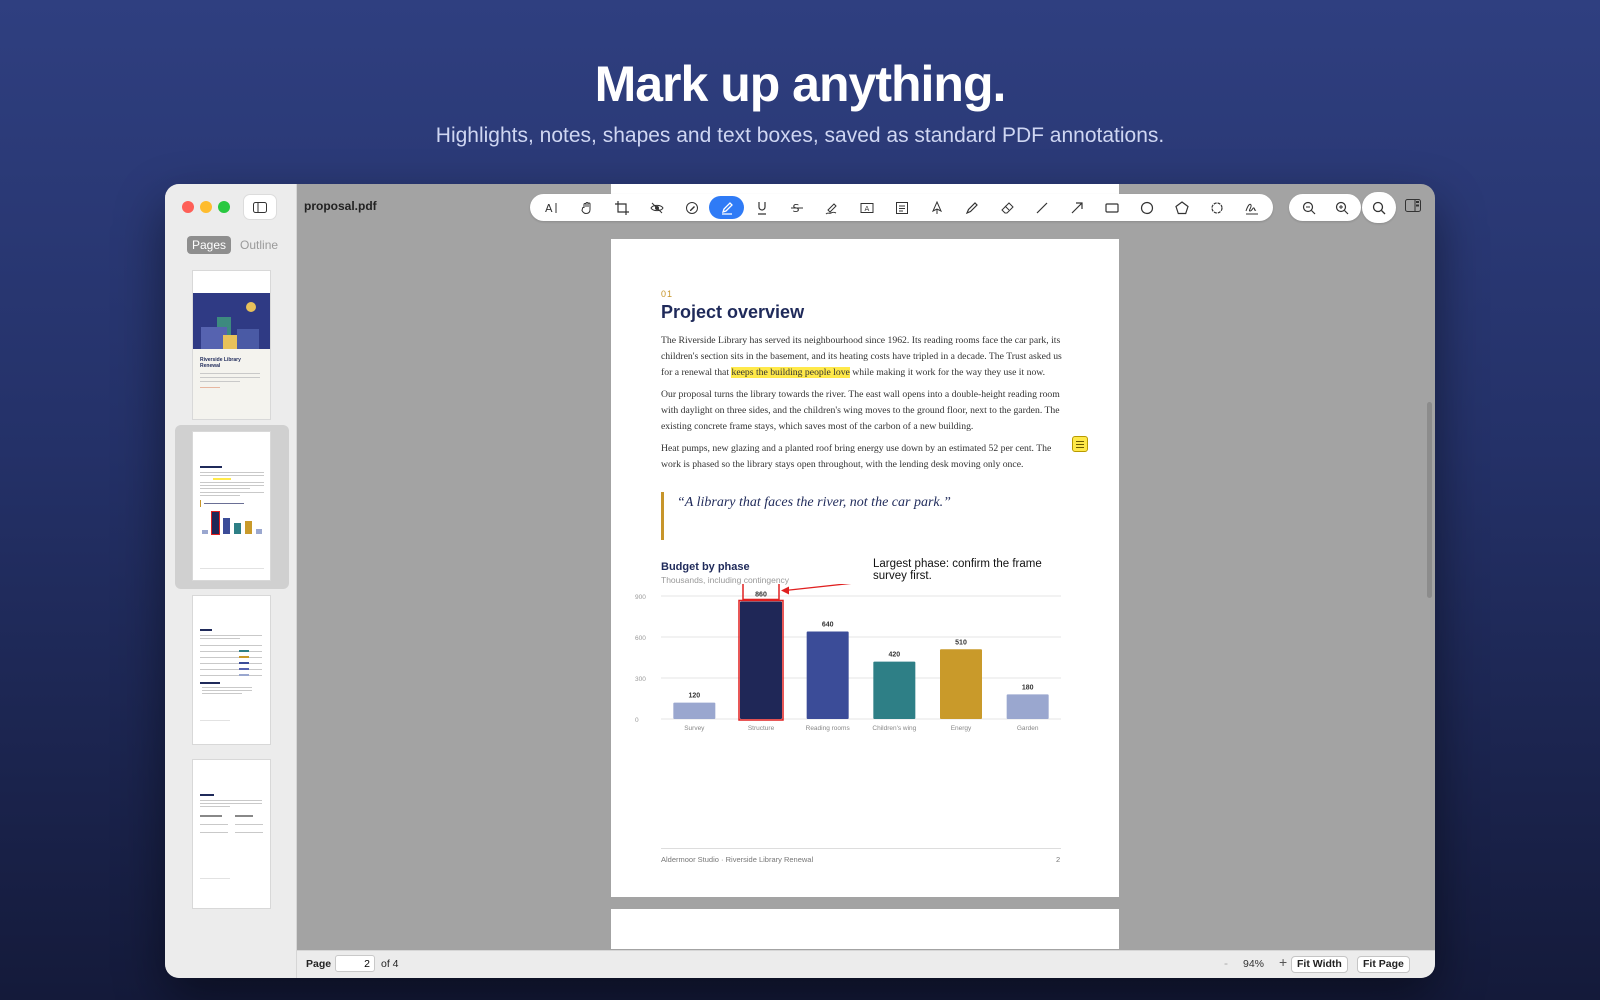  What do you see at coordinates (800, 84) in the screenshot?
I see `hero-title: Mark up anything.` at bounding box center [800, 84].